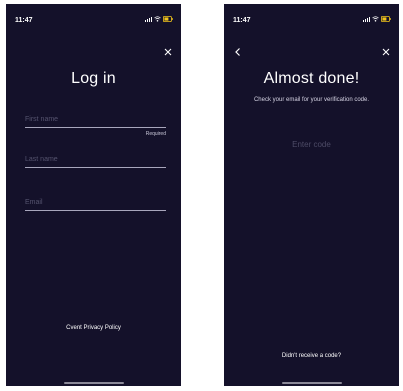  What do you see at coordinates (42, 119) in the screenshot?
I see `first-name-placeholder: First name` at bounding box center [42, 119].